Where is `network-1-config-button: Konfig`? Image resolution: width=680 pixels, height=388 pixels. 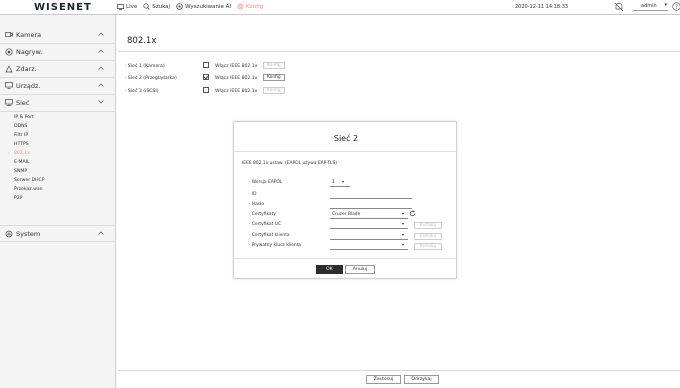
network-1-config-button: Konfig is located at coordinates (274, 65).